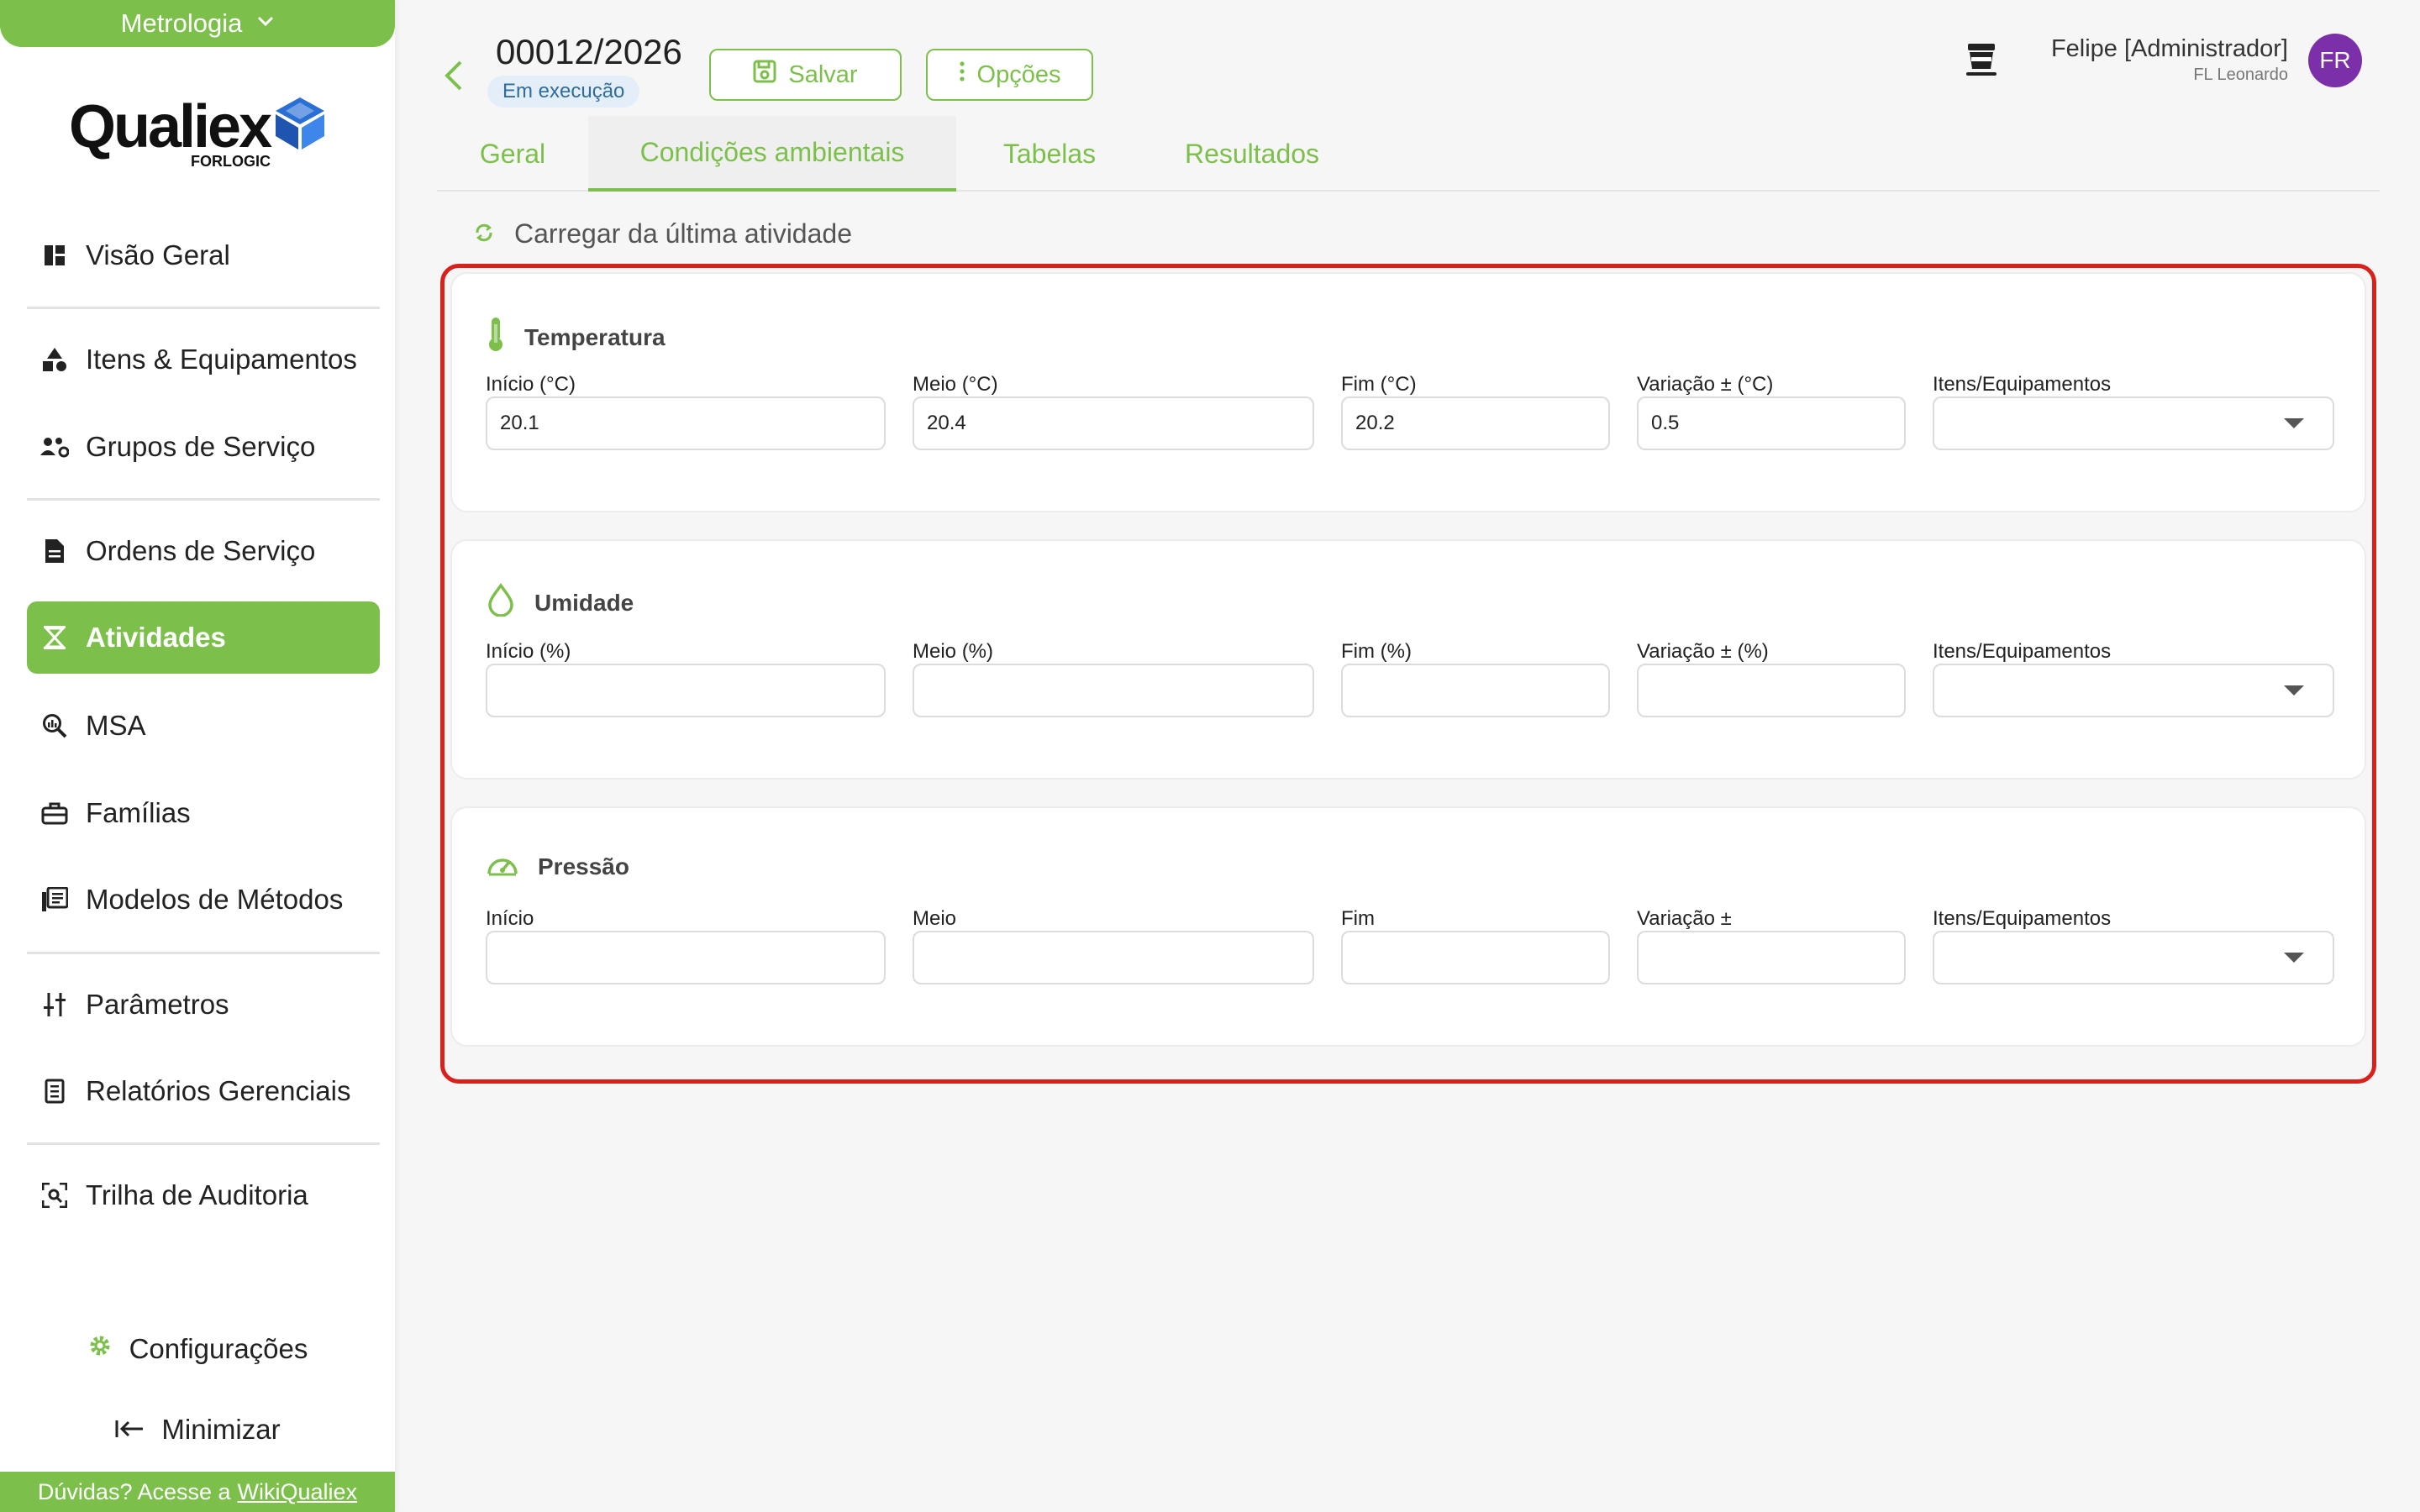 Image resolution: width=2420 pixels, height=1512 pixels. Describe the element at coordinates (231, 161) in the screenshot. I see `logo-subtitle: FORLOGIC` at that location.